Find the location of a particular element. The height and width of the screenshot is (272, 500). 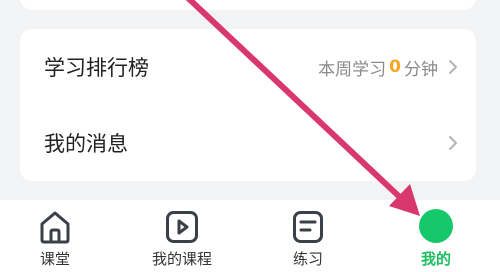

play-icon is located at coordinates (182, 227).